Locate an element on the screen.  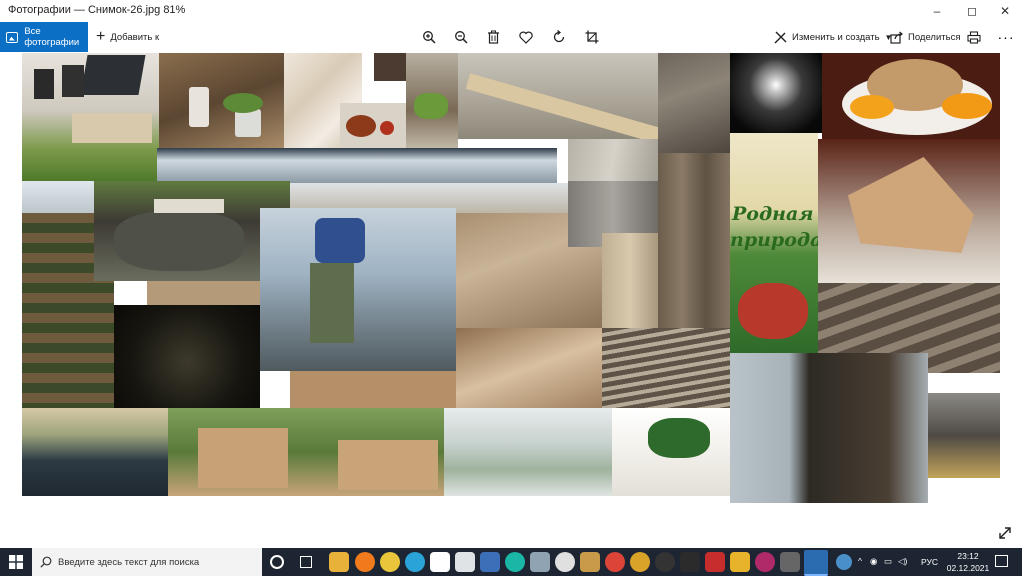
photo-product-package: Родная природа is located at coordinates (774, 243).